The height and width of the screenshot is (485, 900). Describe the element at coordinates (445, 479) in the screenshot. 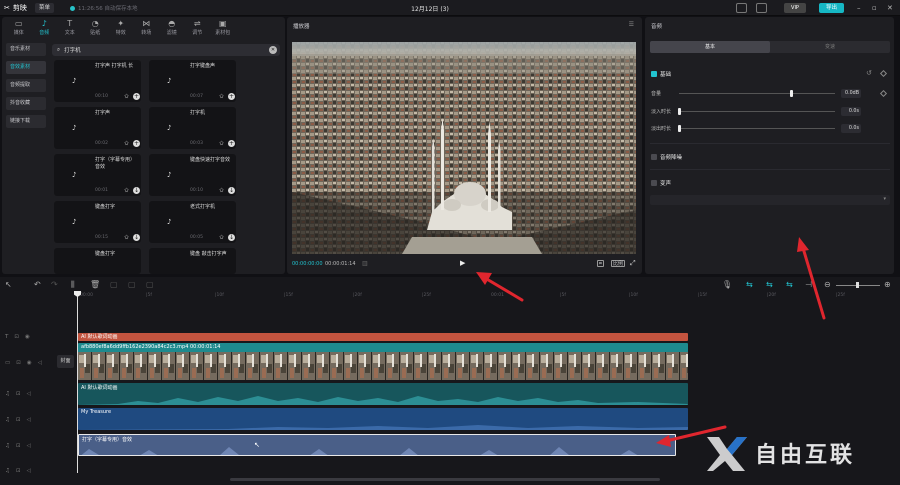

I see `timeline-scrollbar` at that location.